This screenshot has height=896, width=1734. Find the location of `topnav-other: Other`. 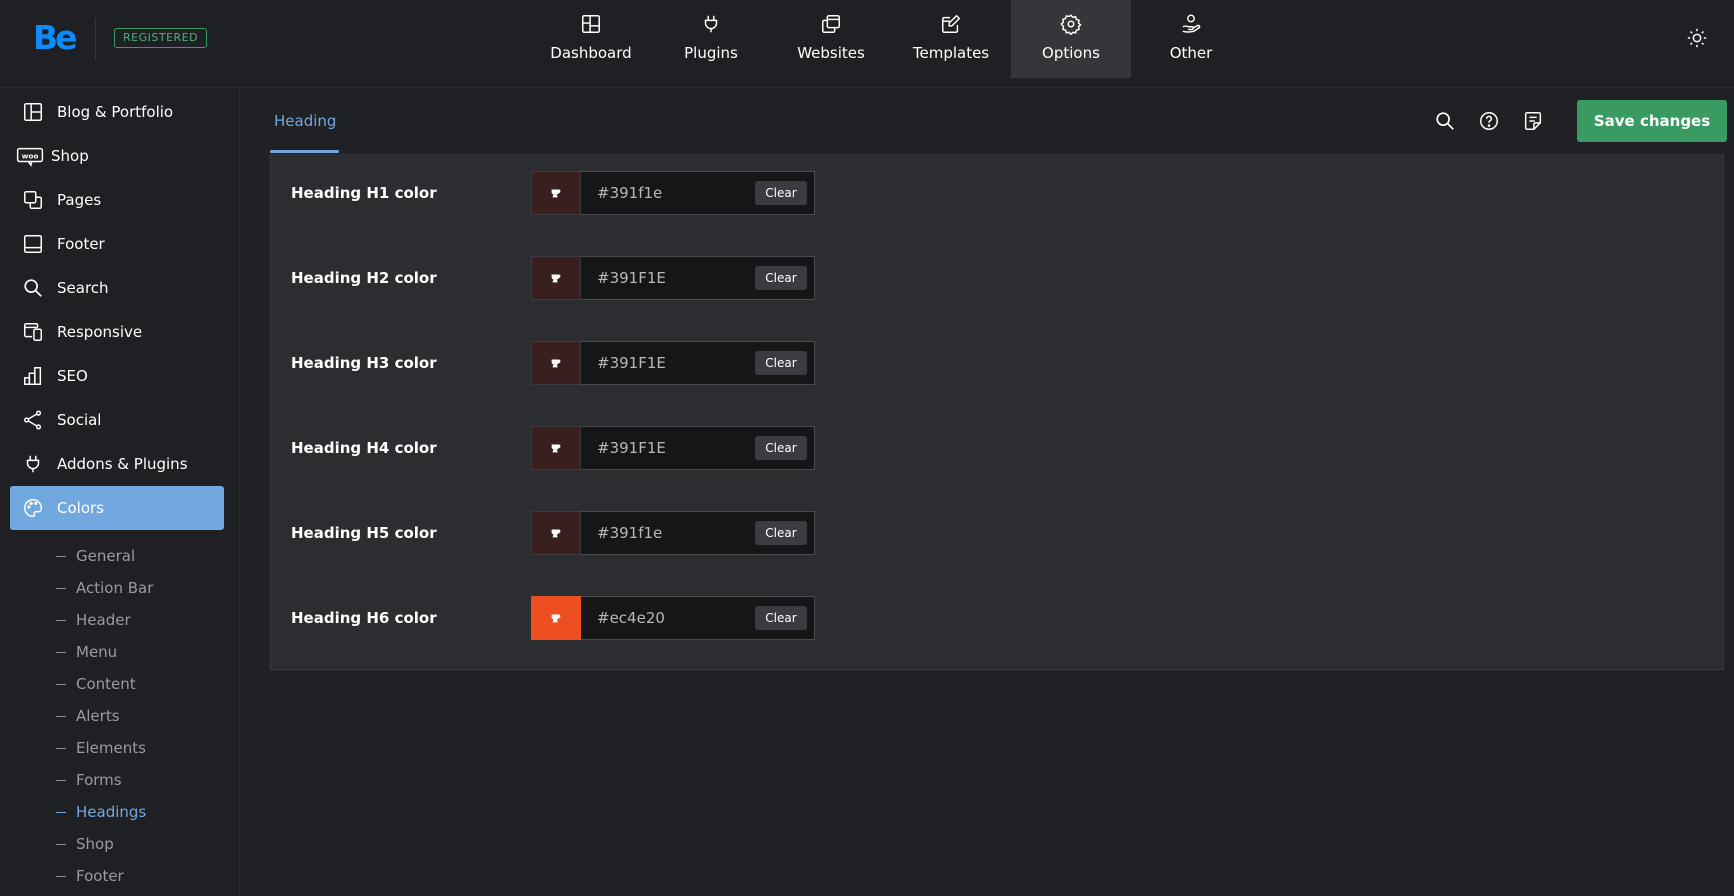

topnav-other: Other is located at coordinates (1191, 39).